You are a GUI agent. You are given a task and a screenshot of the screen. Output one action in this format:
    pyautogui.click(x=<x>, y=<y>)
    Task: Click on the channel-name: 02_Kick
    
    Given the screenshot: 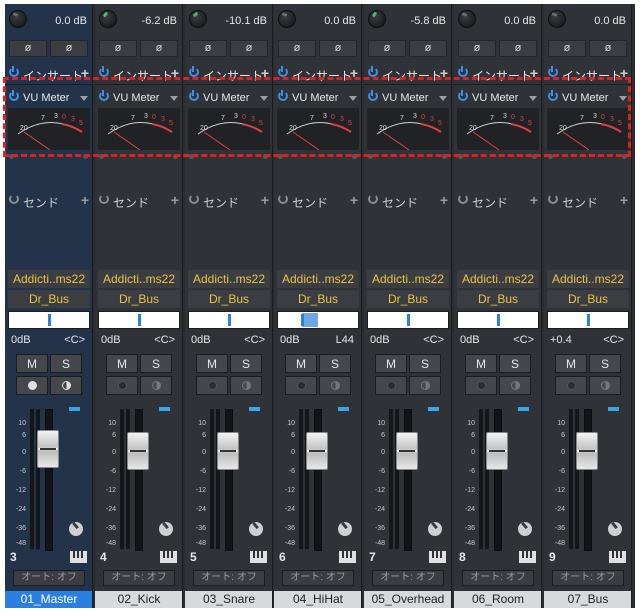 What is the action you would take?
    pyautogui.click(x=138, y=599)
    